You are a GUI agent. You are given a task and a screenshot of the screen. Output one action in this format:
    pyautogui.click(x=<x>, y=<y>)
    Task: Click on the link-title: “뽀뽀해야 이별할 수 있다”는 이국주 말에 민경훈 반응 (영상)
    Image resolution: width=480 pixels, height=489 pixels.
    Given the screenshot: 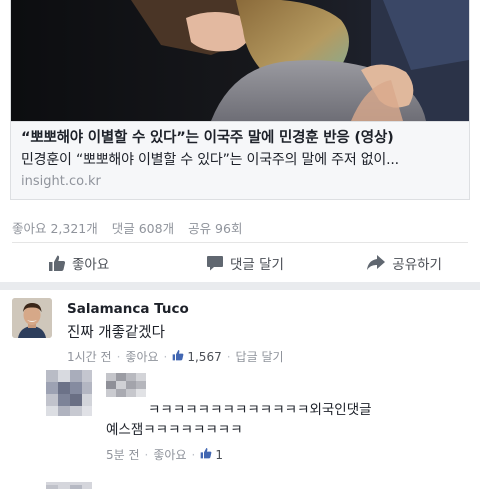 What is the action you would take?
    pyautogui.click(x=240, y=138)
    